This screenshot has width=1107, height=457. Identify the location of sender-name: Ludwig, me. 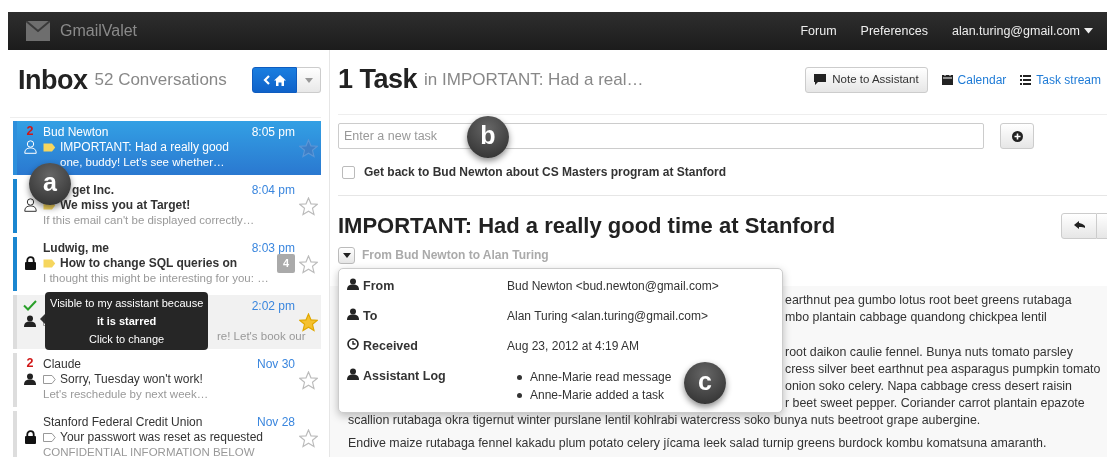
(76, 248).